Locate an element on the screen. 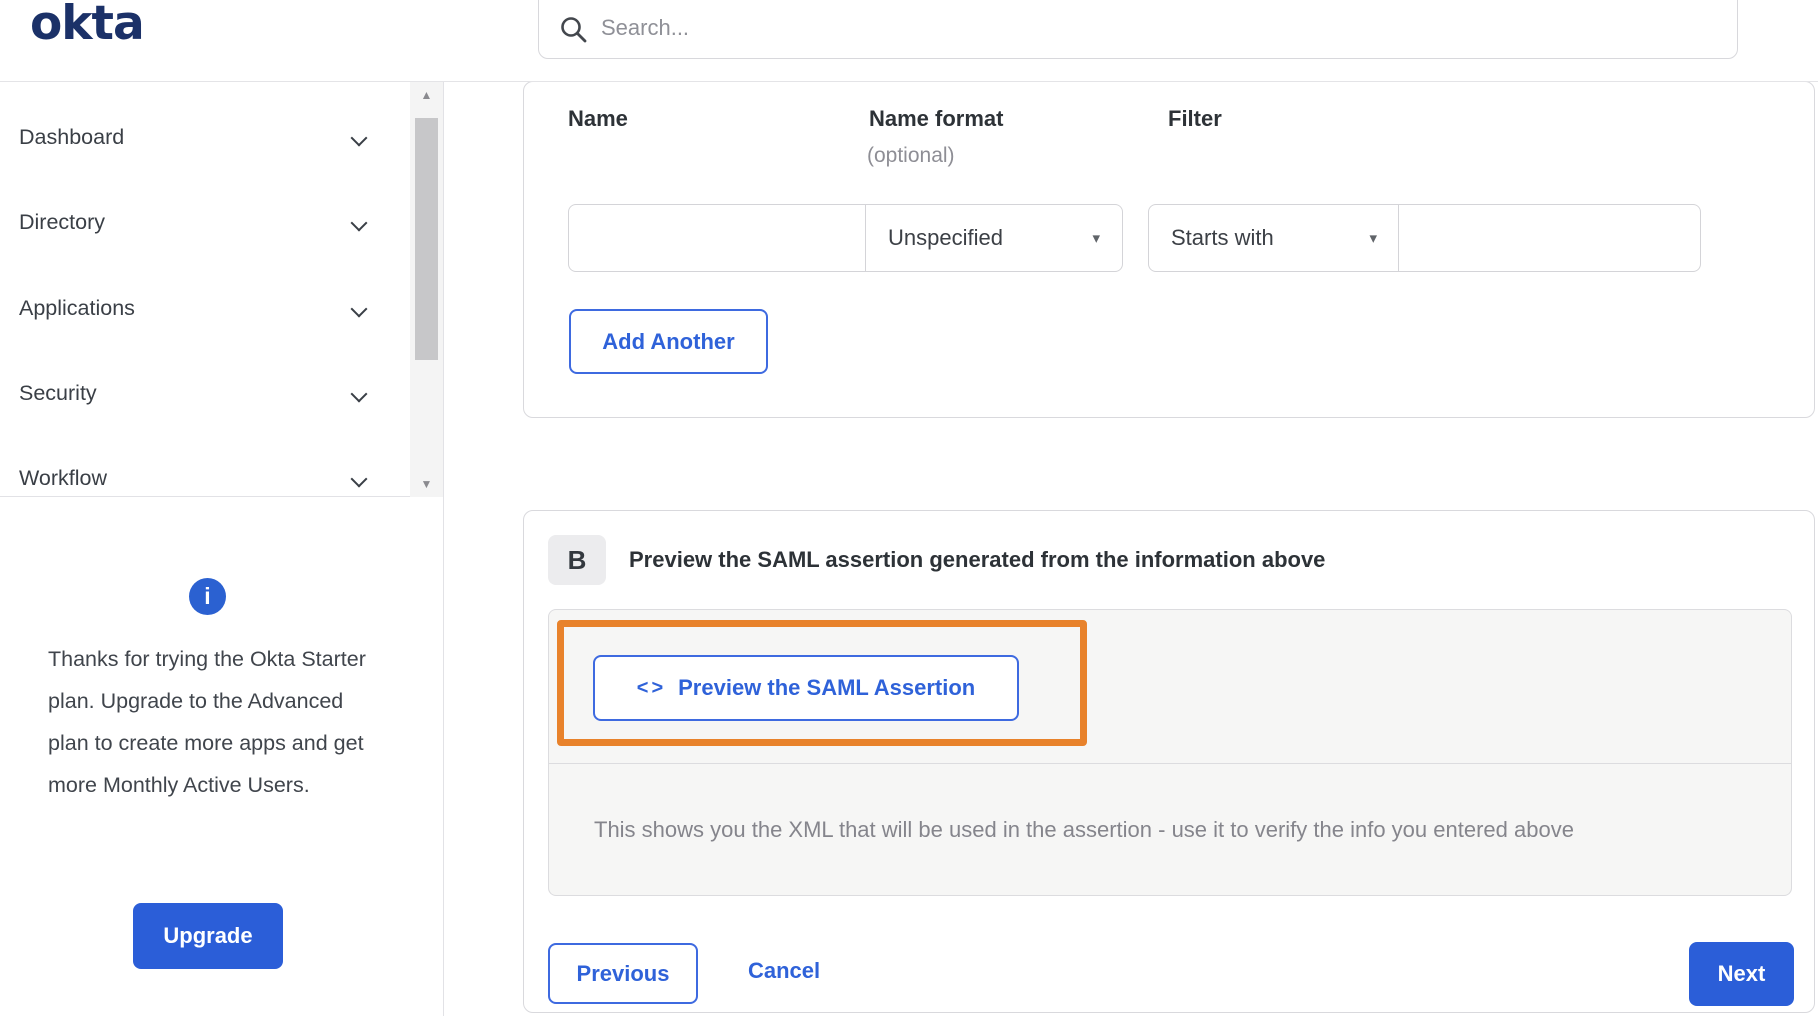 This screenshot has width=1818, height=1016. optional-label: (optional) is located at coordinates (911, 155).